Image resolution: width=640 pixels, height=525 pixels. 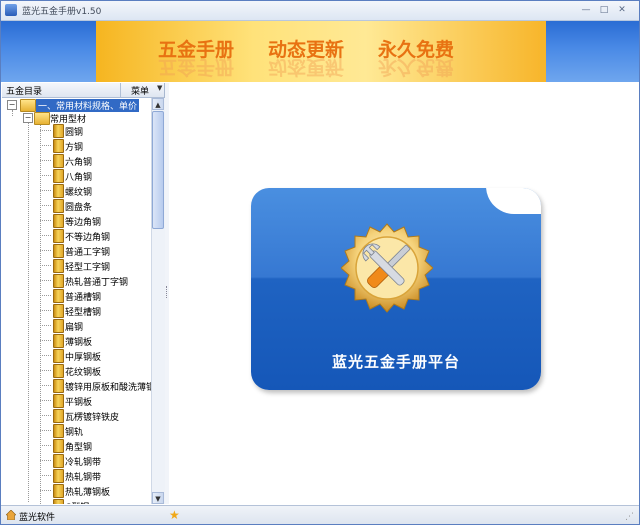 What do you see at coordinates (83, 358) in the screenshot?
I see `tree-item-label: 中厚钢板` at bounding box center [83, 358].